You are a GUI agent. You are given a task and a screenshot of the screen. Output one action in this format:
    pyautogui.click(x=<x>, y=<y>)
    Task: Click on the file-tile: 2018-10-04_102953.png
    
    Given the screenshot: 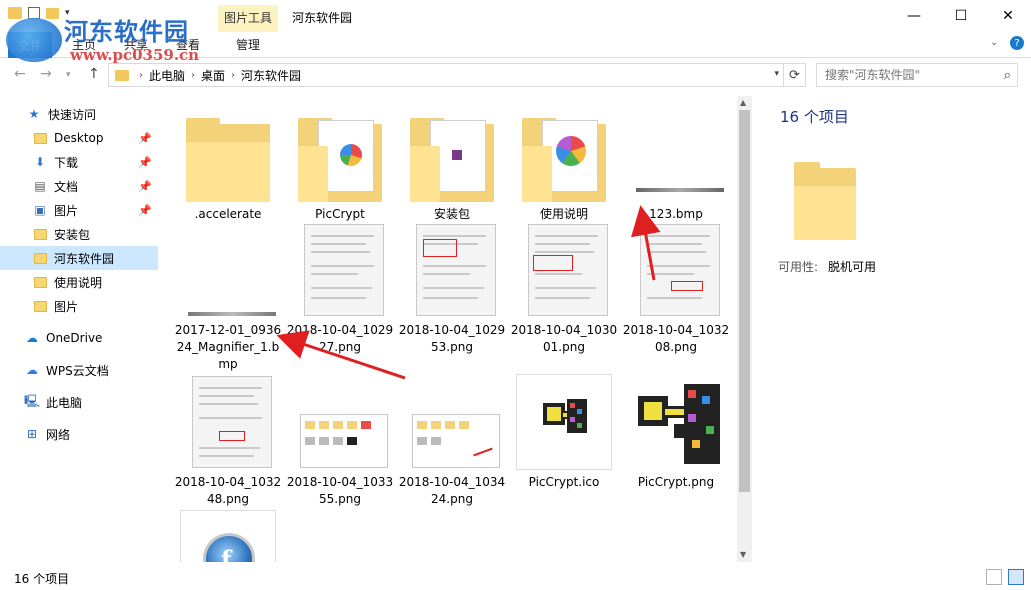 What is the action you would take?
    pyautogui.click(x=452, y=289)
    